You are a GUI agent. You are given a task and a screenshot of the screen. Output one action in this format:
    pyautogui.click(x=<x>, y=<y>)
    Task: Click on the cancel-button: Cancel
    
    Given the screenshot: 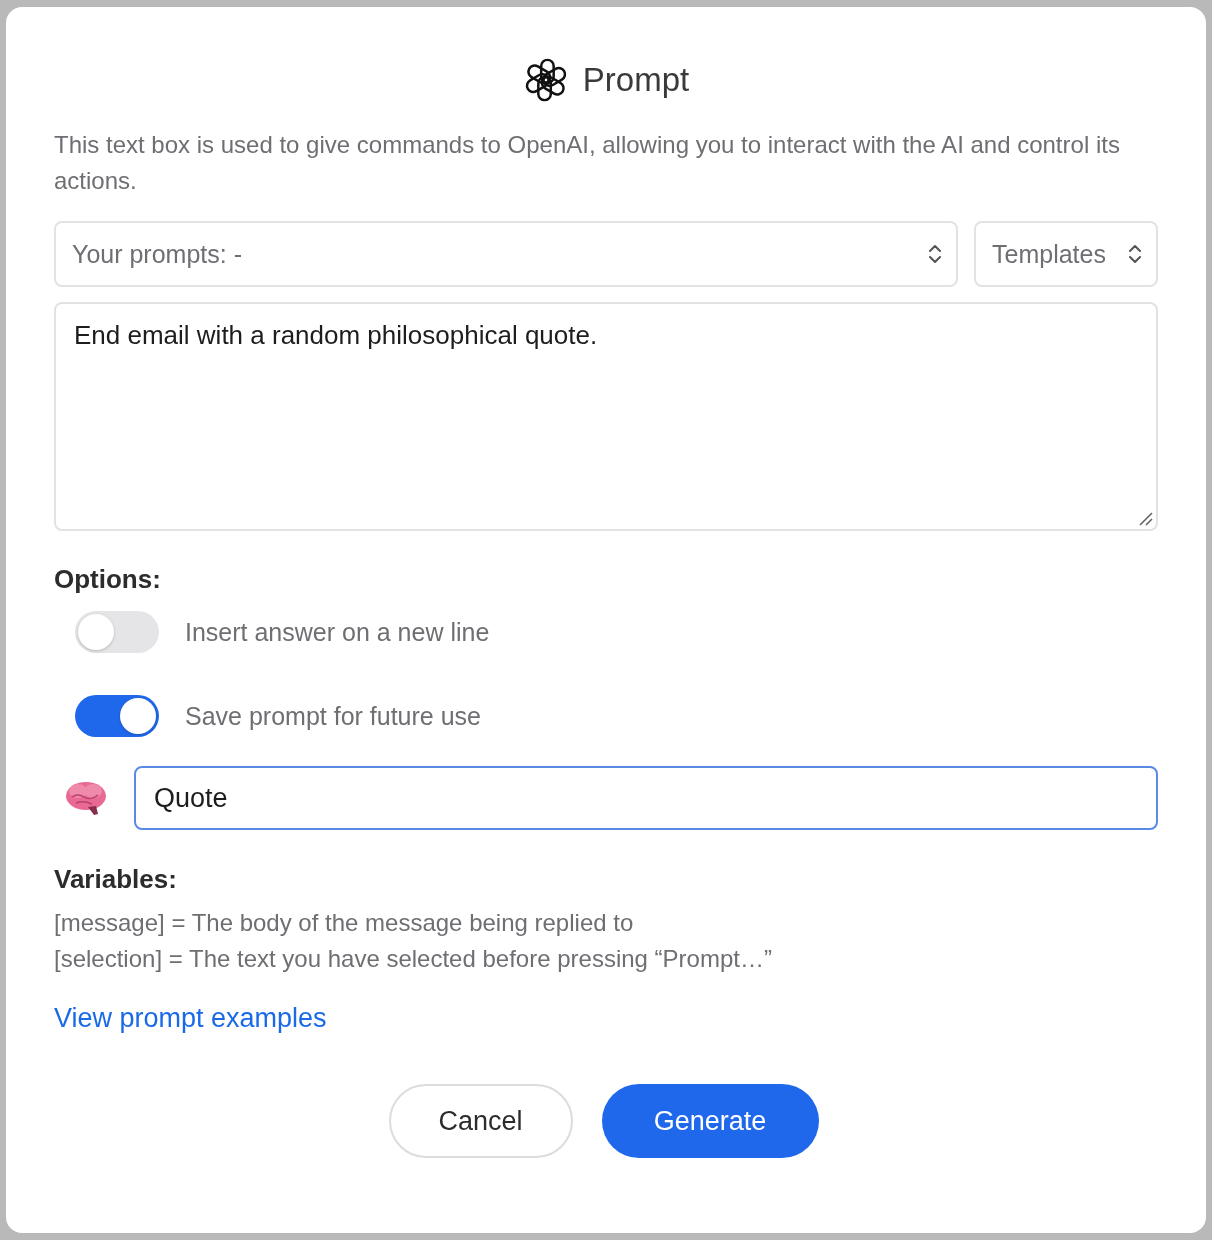 What is the action you would take?
    pyautogui.click(x=480, y=1121)
    